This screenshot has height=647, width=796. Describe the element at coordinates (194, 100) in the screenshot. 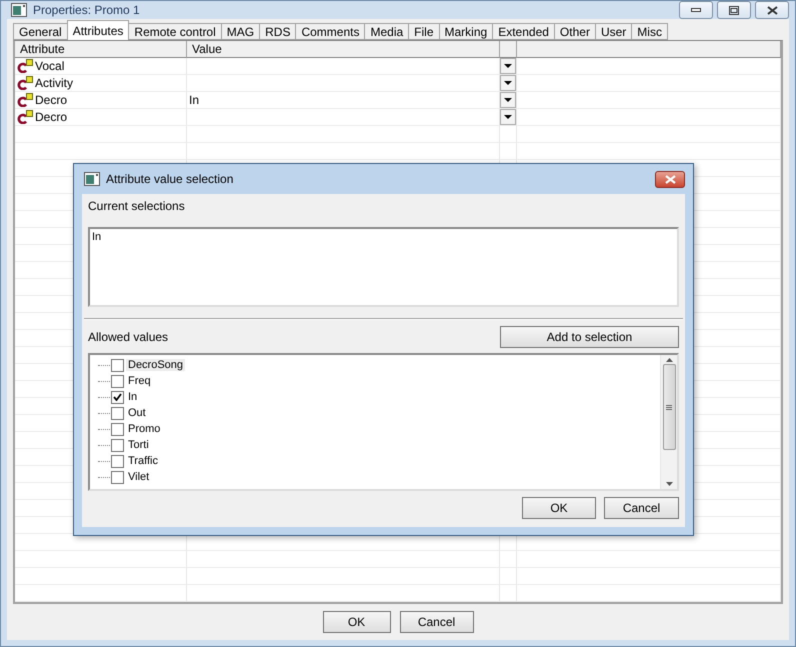

I see `attribute-value: In` at that location.